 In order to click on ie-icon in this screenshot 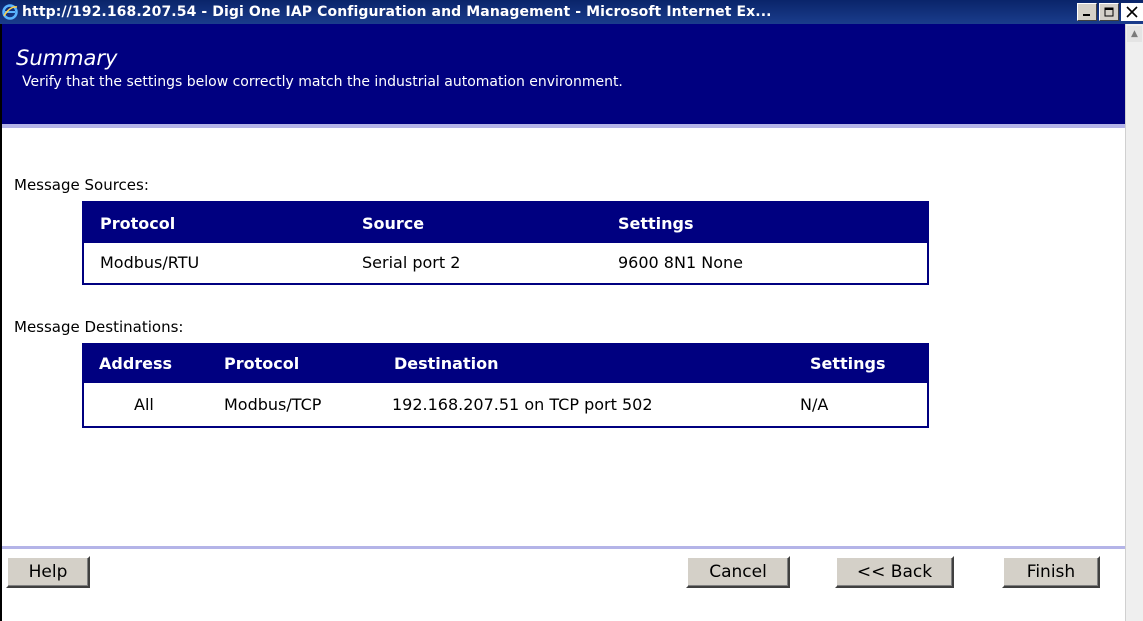, I will do `click(10, 12)`.